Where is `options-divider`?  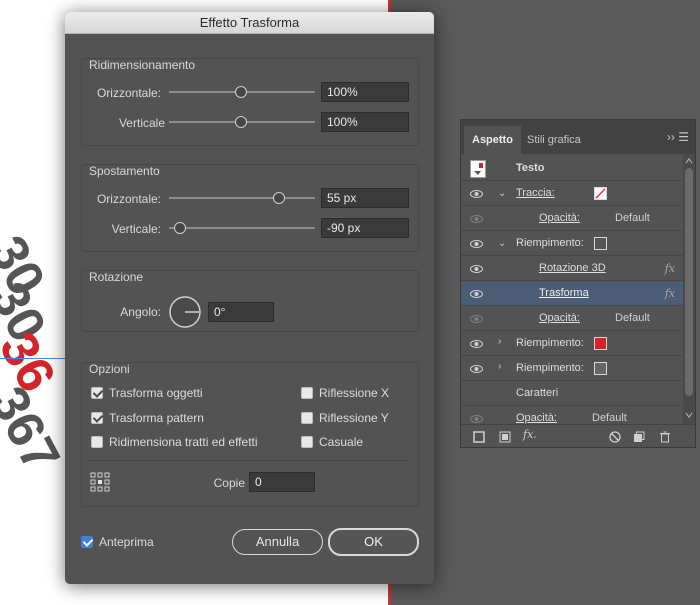
options-divider is located at coordinates (249, 460).